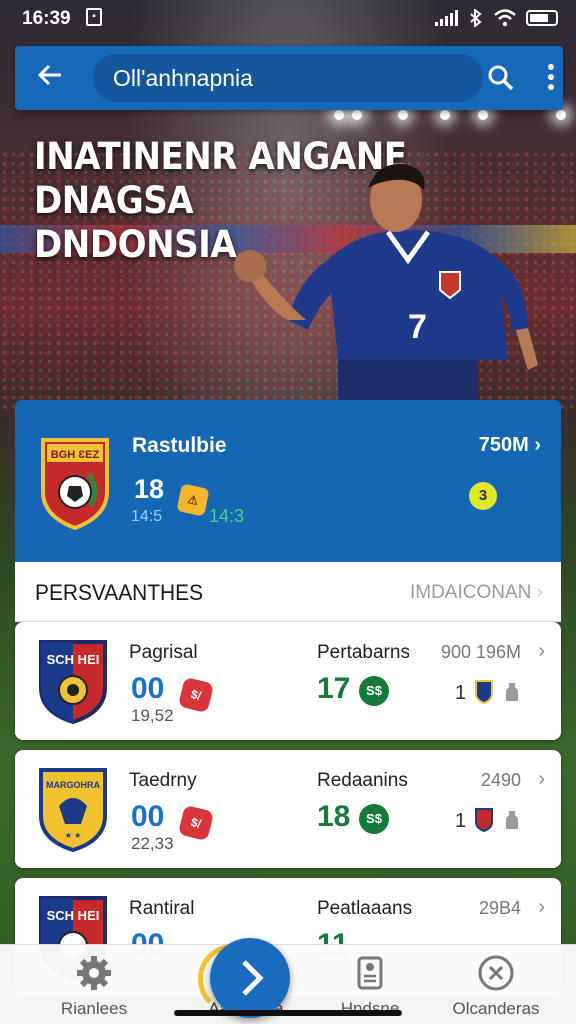 This screenshot has height=1024, width=576. What do you see at coordinates (253, 978) in the screenshot?
I see `arrow-right-icon` at bounding box center [253, 978].